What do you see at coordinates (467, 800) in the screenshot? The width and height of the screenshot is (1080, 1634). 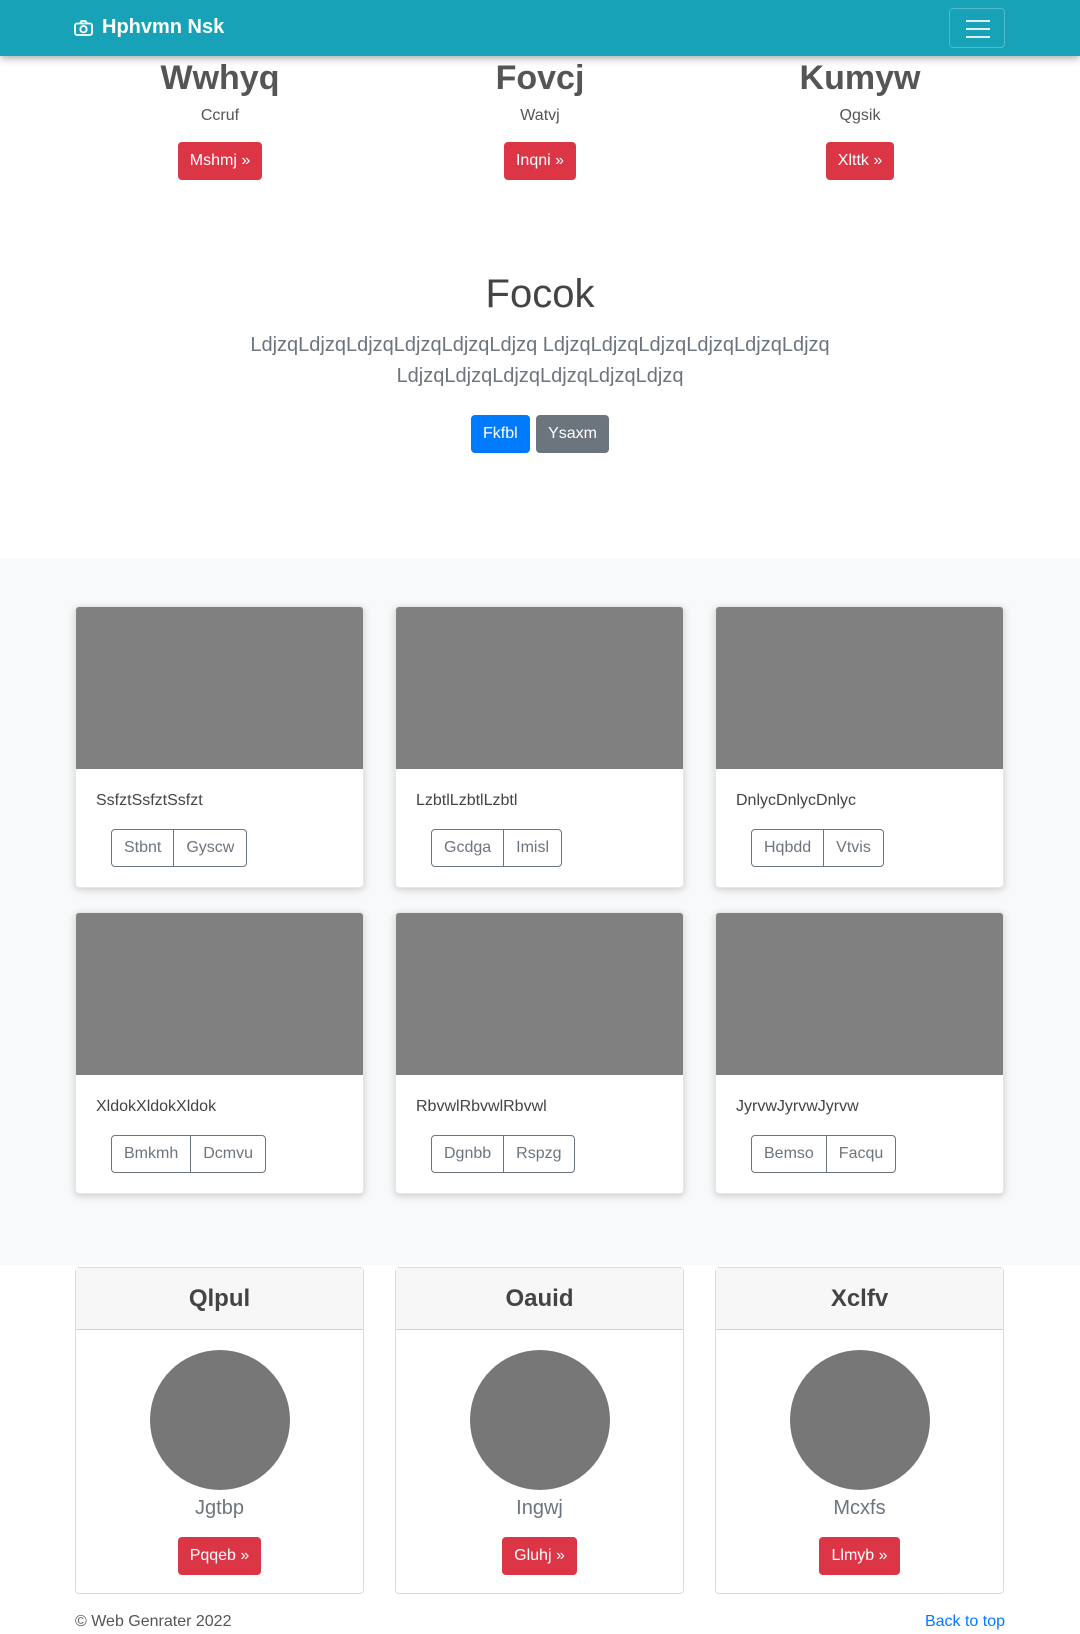 I see `card-text: LzbtlLzbtlLzbtl` at bounding box center [467, 800].